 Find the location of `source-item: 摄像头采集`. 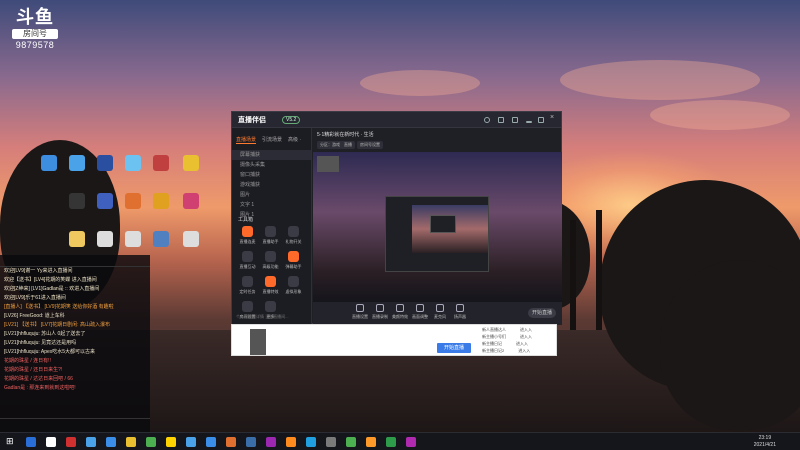

source-item: 摄像头采集 is located at coordinates (271, 165).